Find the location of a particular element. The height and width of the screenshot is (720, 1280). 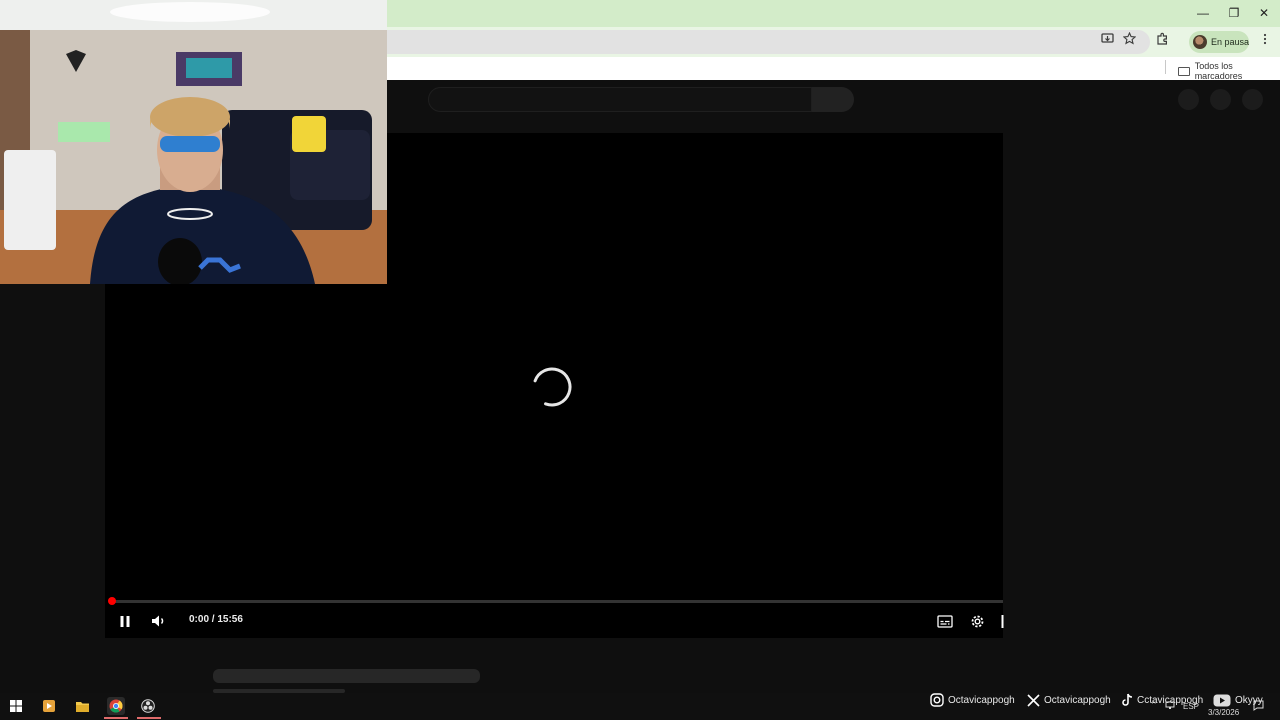

loading-spinner-icon is located at coordinates (552, 387).